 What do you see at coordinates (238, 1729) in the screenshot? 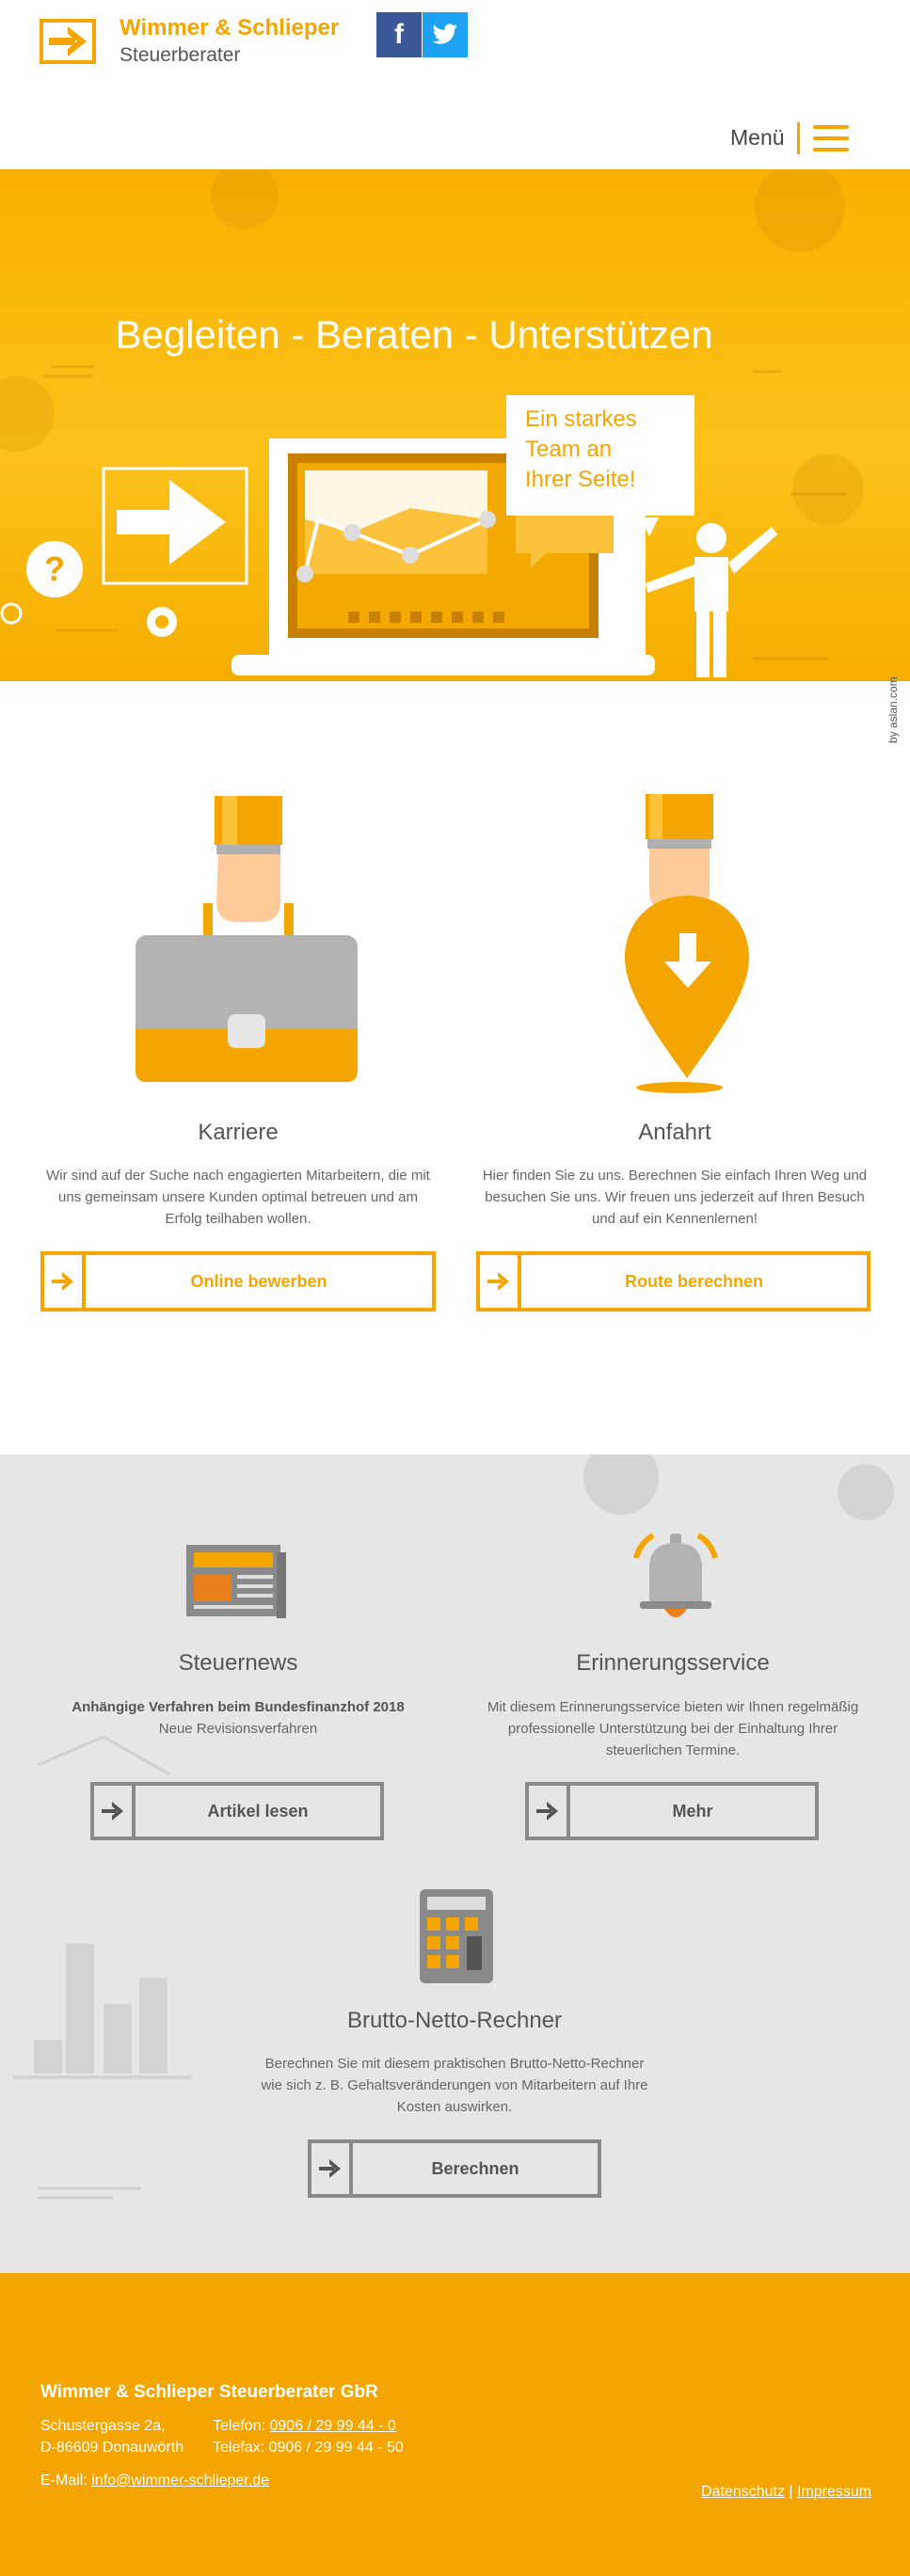
I see `steuernews-text: Neue Revisionsverfahren` at bounding box center [238, 1729].